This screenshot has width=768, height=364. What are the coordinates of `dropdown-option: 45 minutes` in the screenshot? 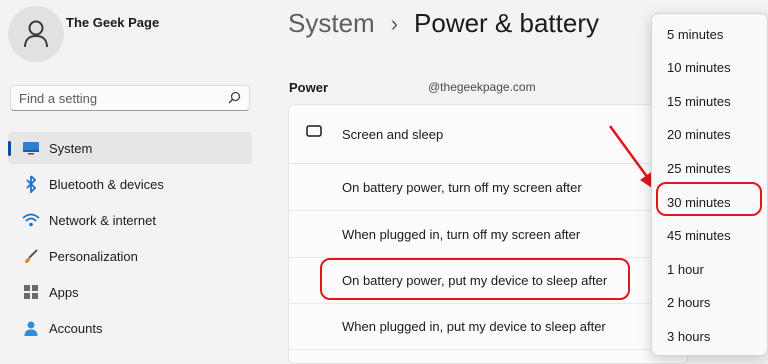 It's located at (699, 235).